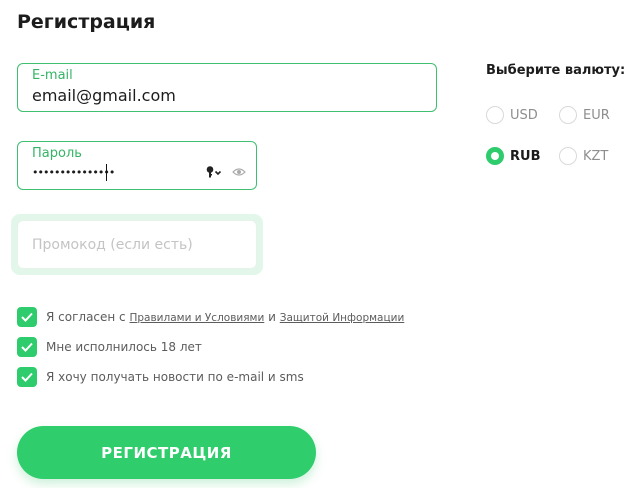  Describe the element at coordinates (227, 87) in the screenshot. I see `email-field: E-mail email@gmail.com` at that location.